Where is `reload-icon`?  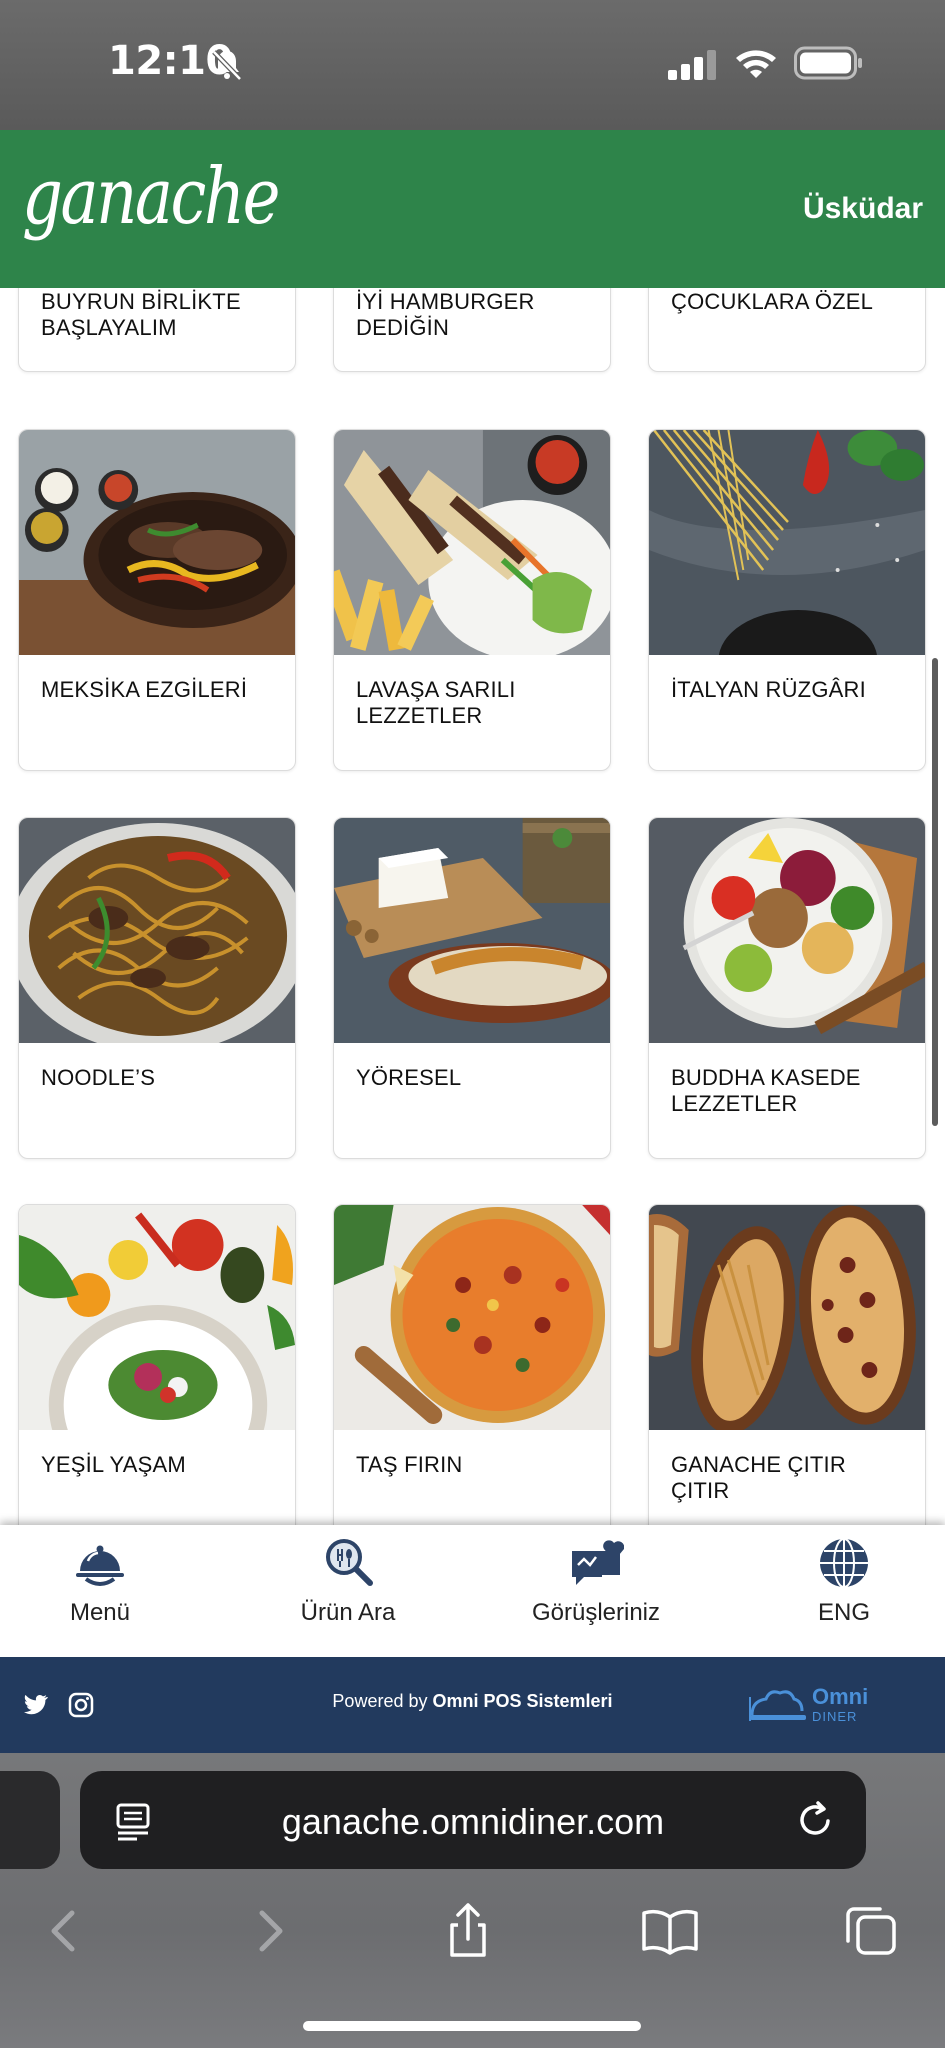
reload-icon is located at coordinates (816, 1820).